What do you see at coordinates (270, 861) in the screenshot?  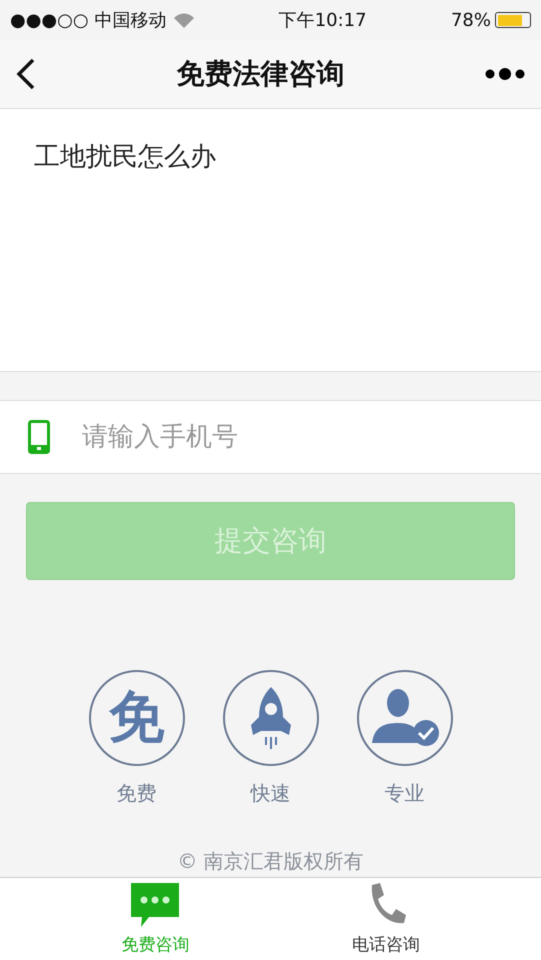 I see `copyright-text: © 南京汇君版权所有` at bounding box center [270, 861].